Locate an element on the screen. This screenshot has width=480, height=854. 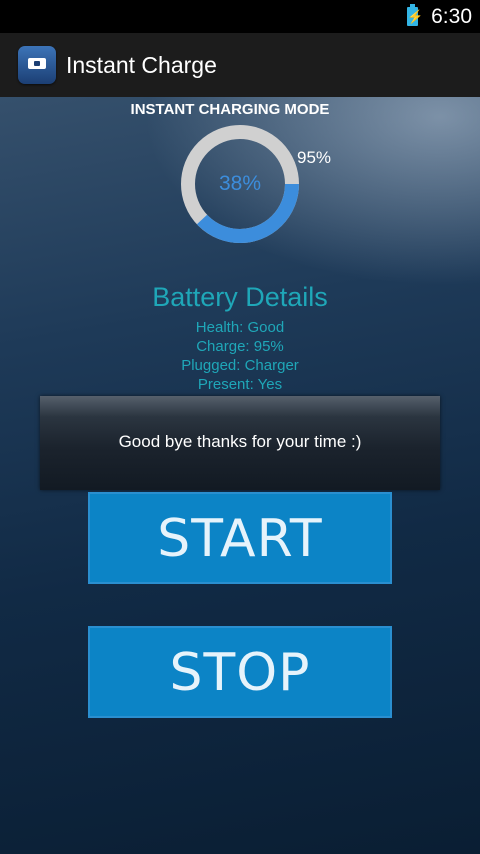
detail-charge: Charge: 95% is located at coordinates (240, 346).